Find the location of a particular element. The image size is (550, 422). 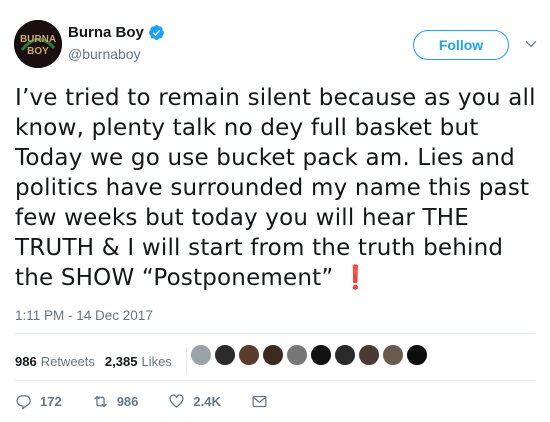

likes-count: 2,385 is located at coordinates (121, 361).